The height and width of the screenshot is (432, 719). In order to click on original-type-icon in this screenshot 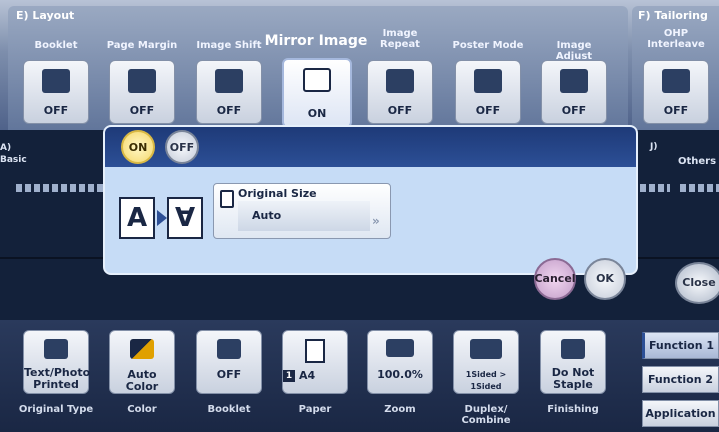, I will do `click(56, 349)`.